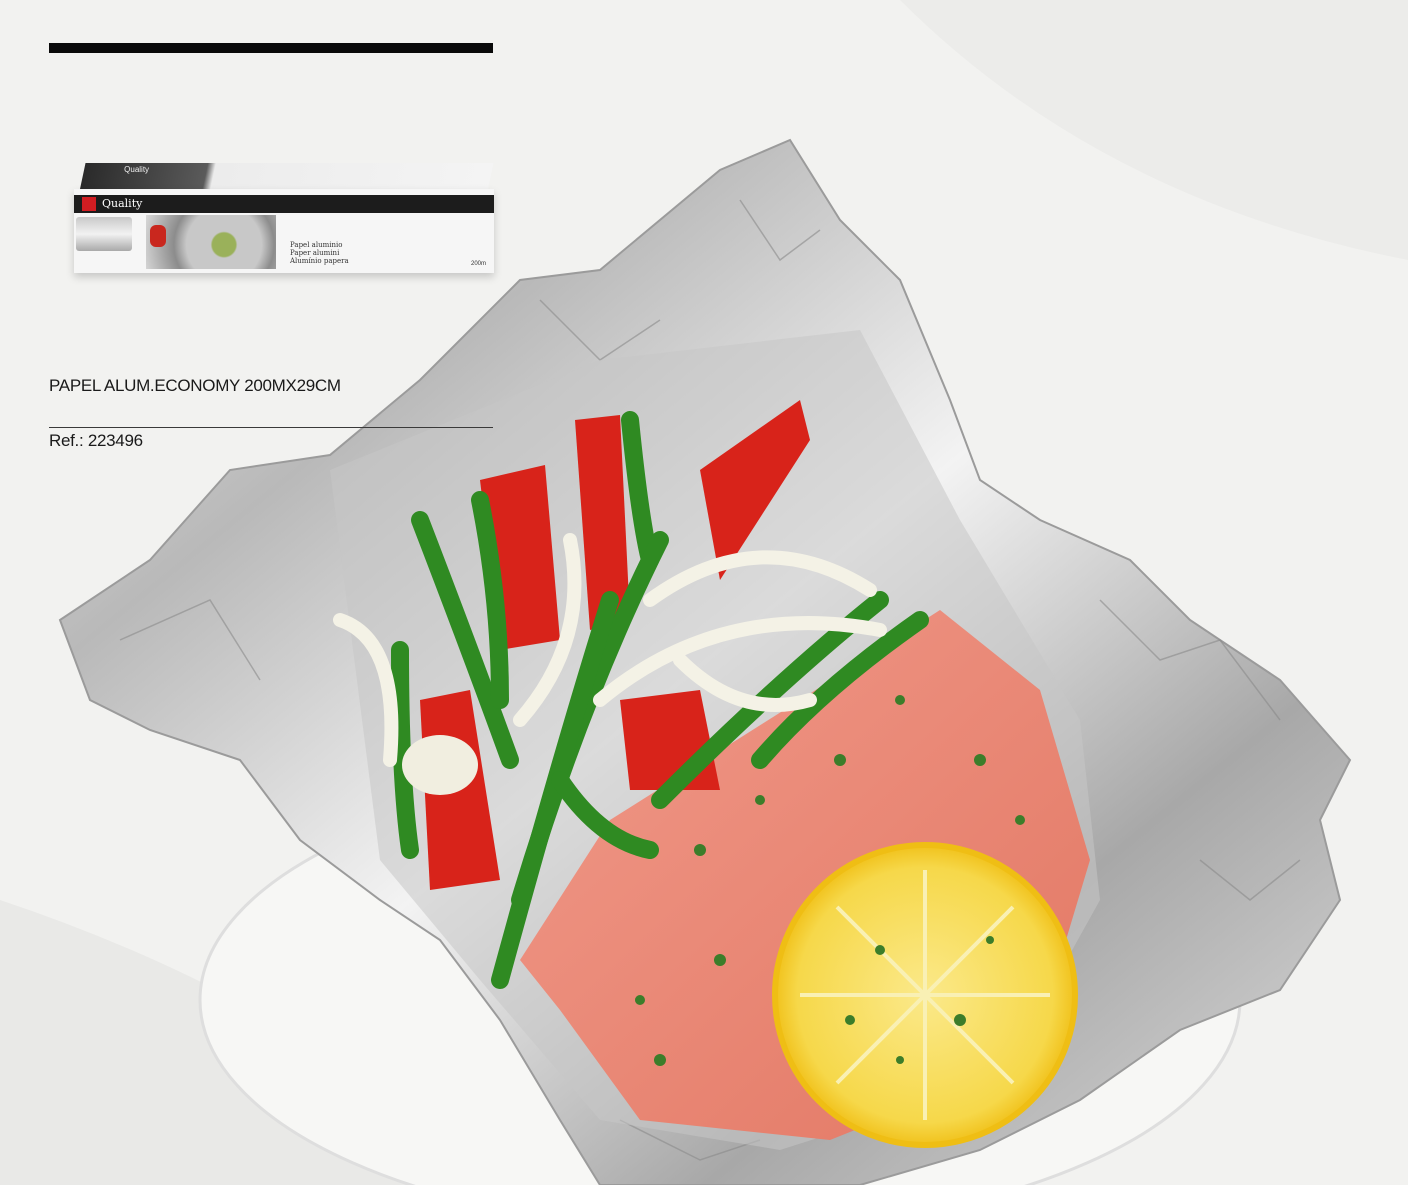  What do you see at coordinates (925, 995) in the screenshot?
I see `lemon-slice` at bounding box center [925, 995].